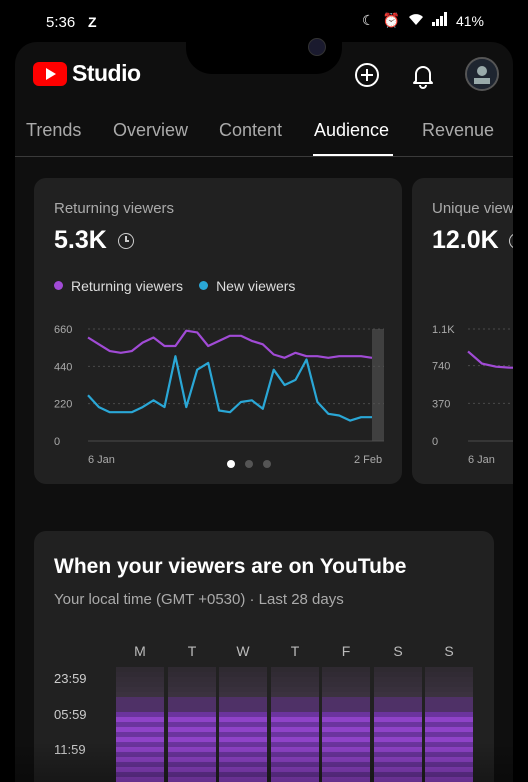 Image resolution: width=528 pixels, height=782 pixels. I want to click on camera-notch, so click(264, 49).